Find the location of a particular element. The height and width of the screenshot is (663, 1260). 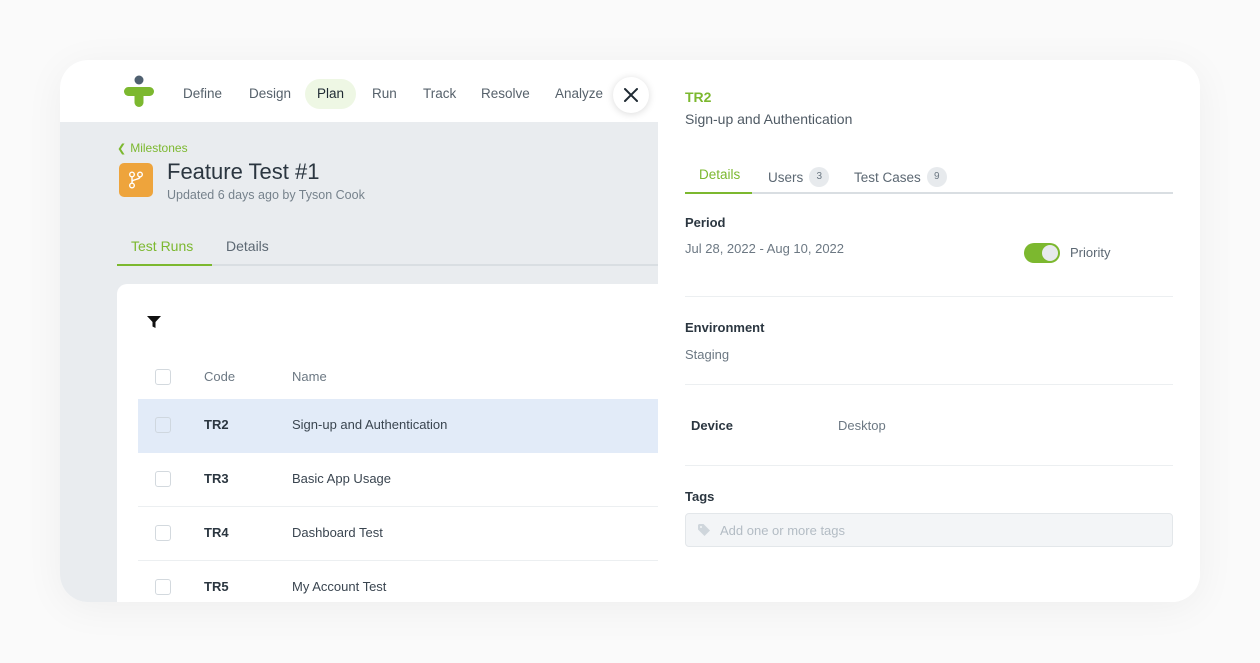

tags-field is located at coordinates (929, 530).